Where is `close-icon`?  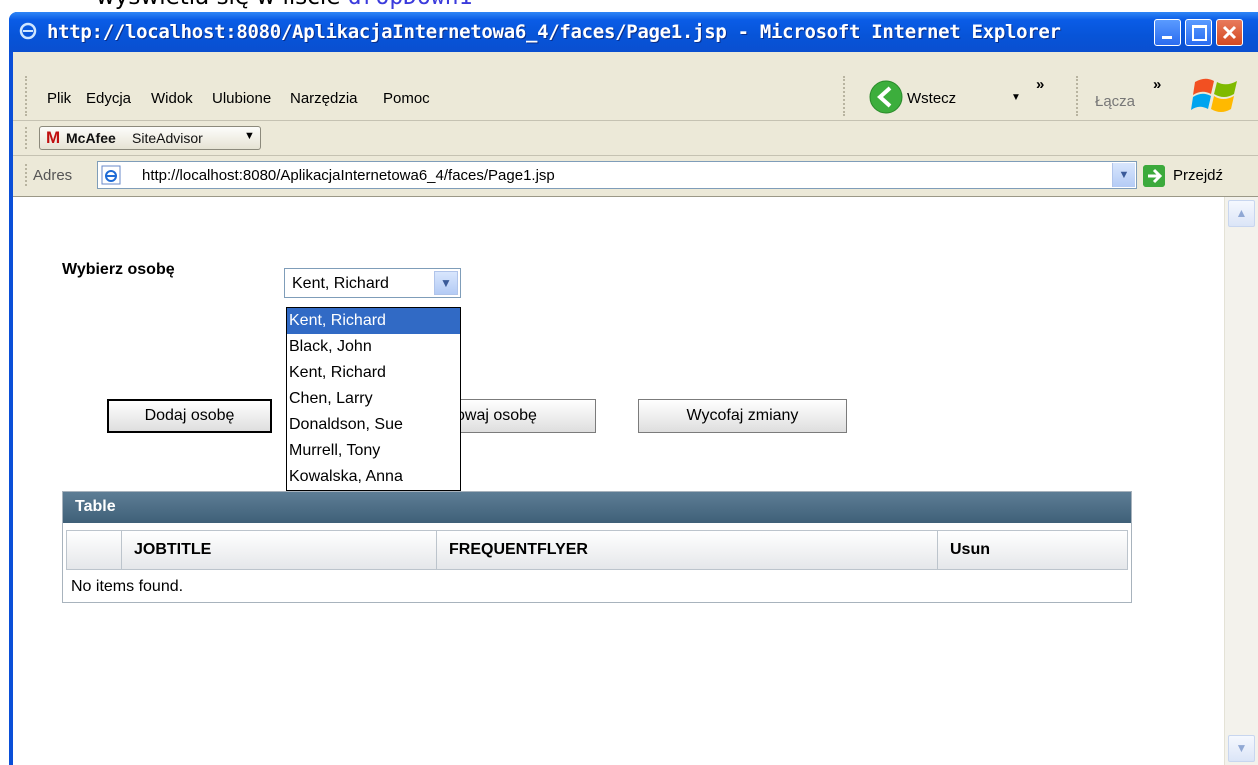
close-icon is located at coordinates (1229, 32).